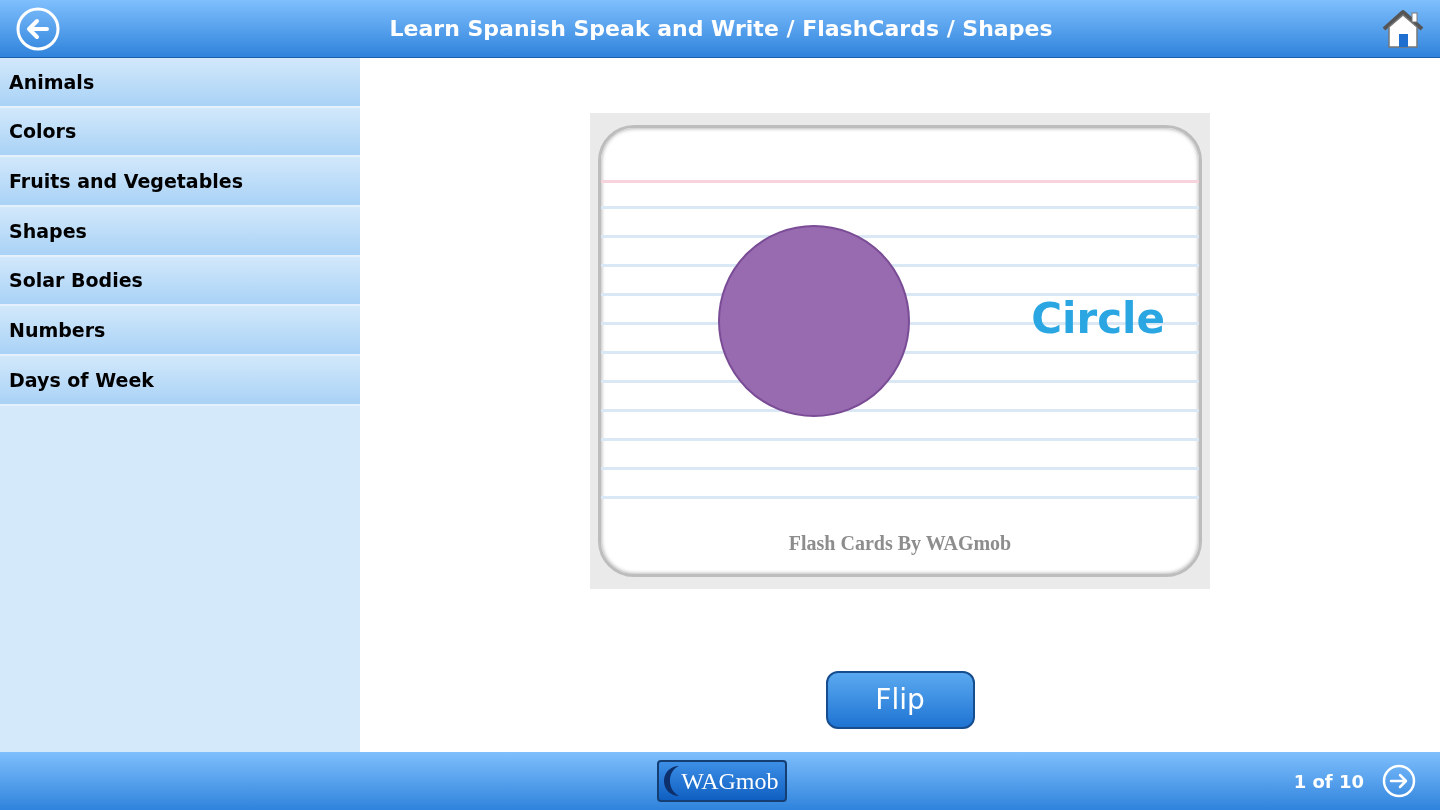 The width and height of the screenshot is (1440, 810). Describe the element at coordinates (722, 781) in the screenshot. I see `brand-logo: WAGmob` at that location.